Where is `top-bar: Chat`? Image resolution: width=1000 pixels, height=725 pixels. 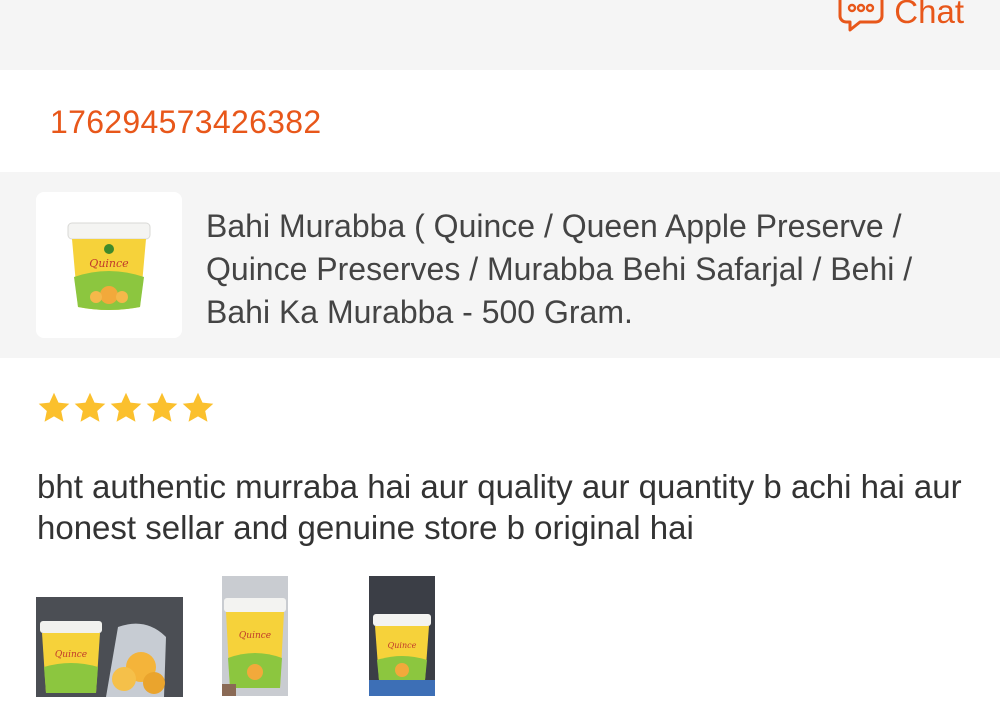 top-bar: Chat is located at coordinates (500, 35).